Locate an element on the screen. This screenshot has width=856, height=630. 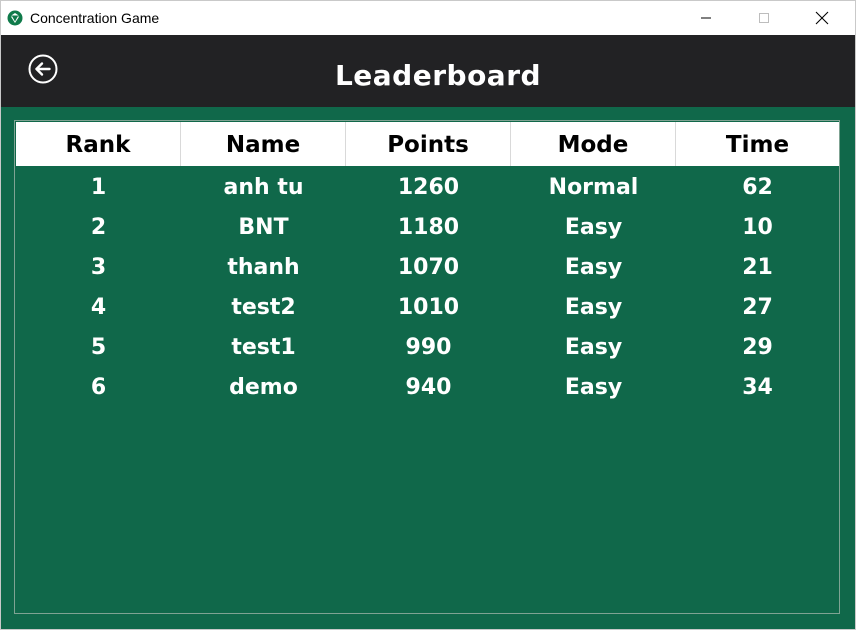
cell-name: demo is located at coordinates (263, 387).